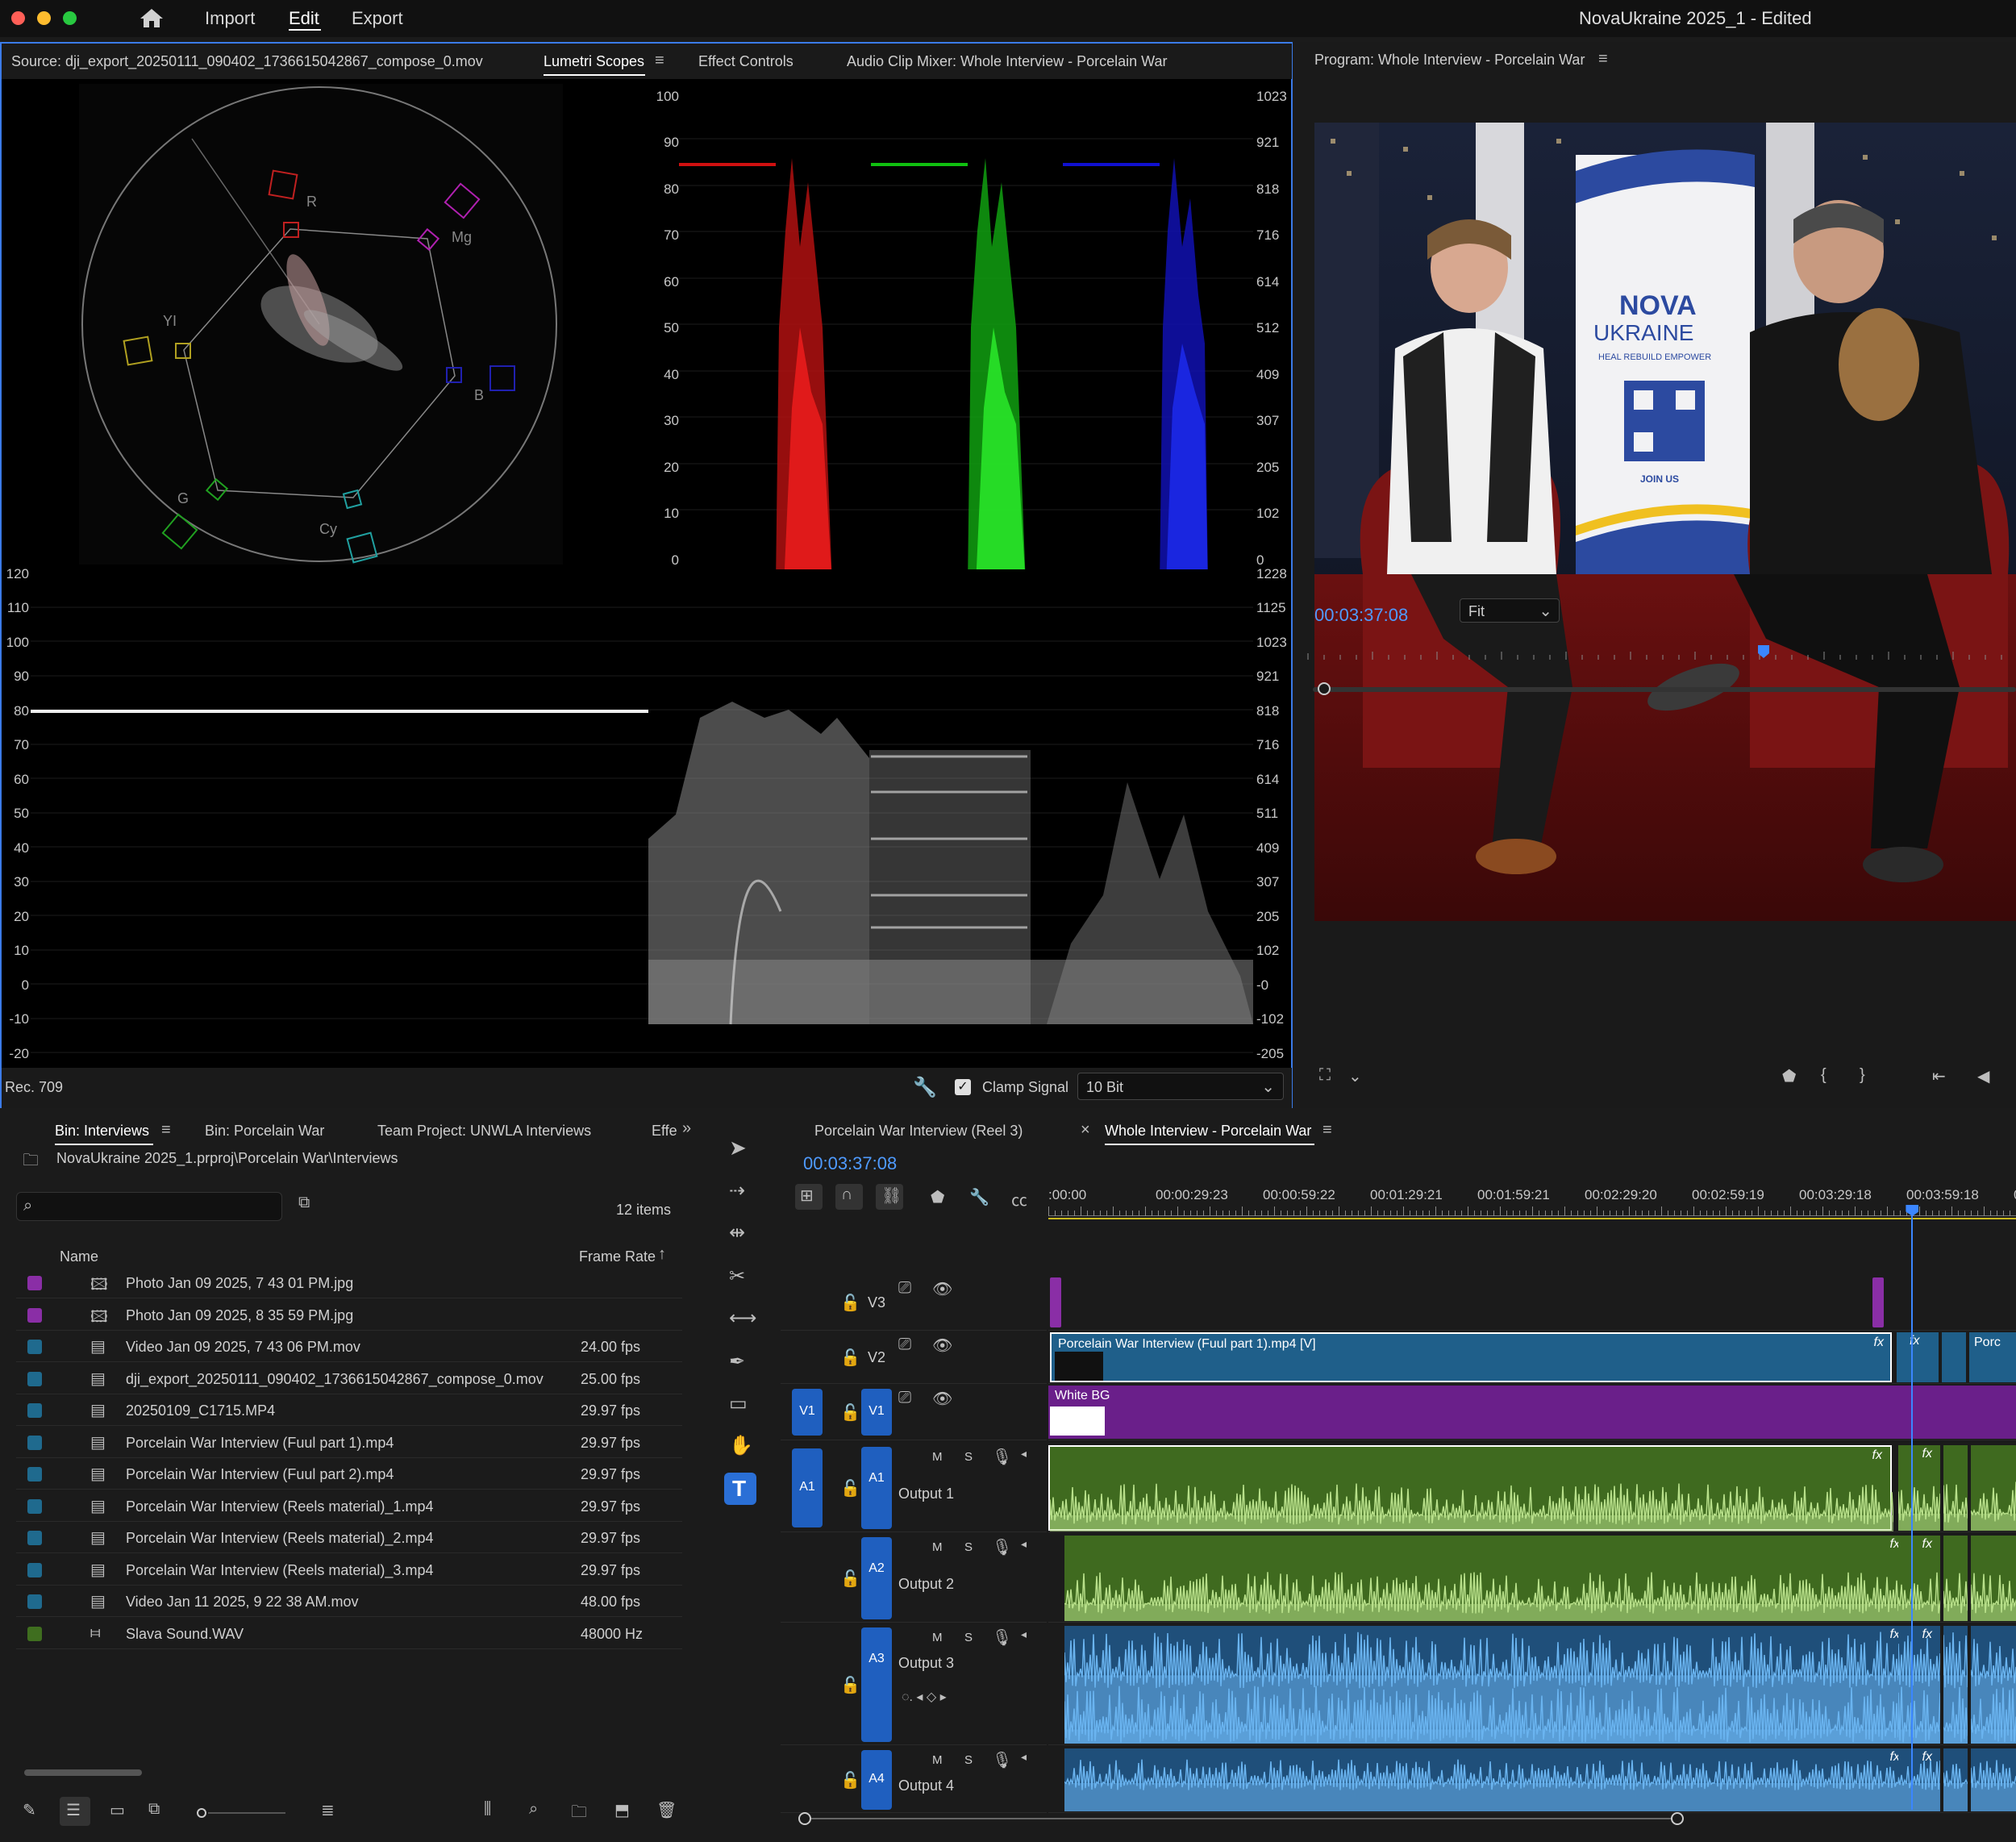 The width and height of the screenshot is (2016, 1842). I want to click on close-window-button, so click(18, 18).